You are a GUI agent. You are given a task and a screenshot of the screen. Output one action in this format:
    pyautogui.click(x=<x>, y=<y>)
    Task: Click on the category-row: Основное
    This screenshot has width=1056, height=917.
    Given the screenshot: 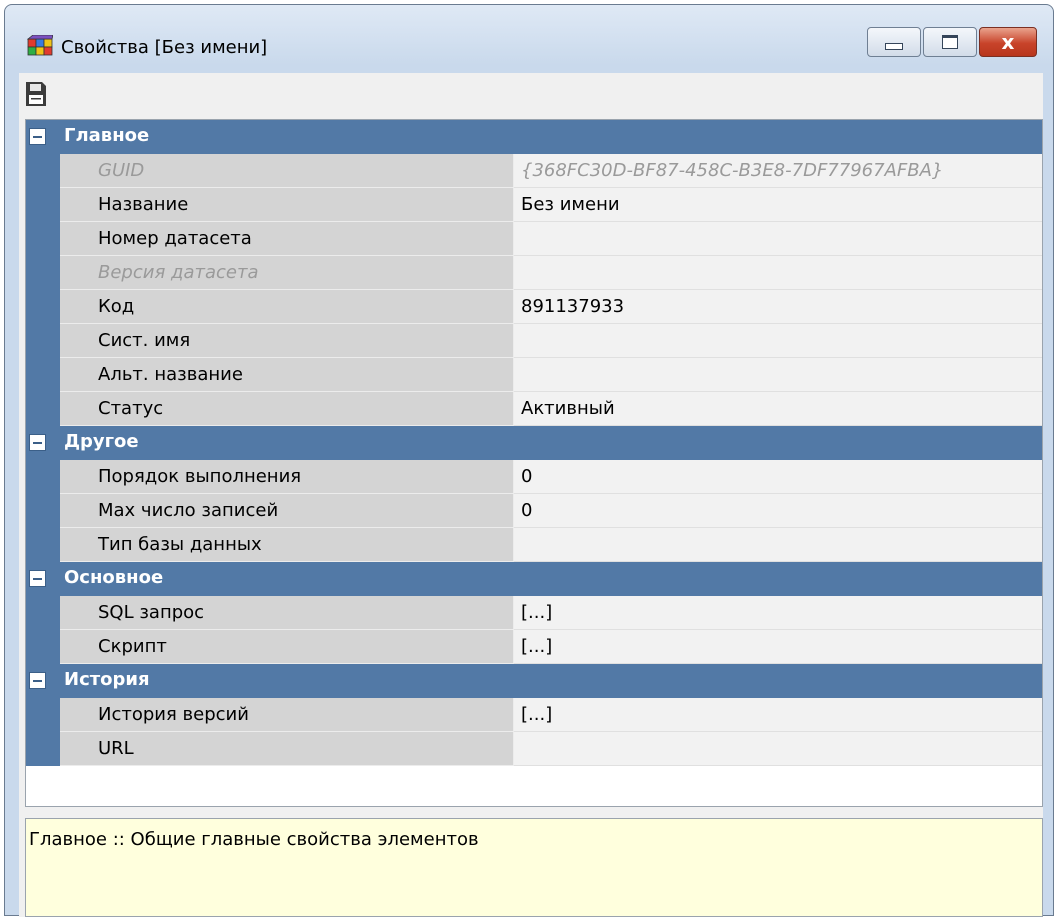 What is the action you would take?
    pyautogui.click(x=534, y=579)
    